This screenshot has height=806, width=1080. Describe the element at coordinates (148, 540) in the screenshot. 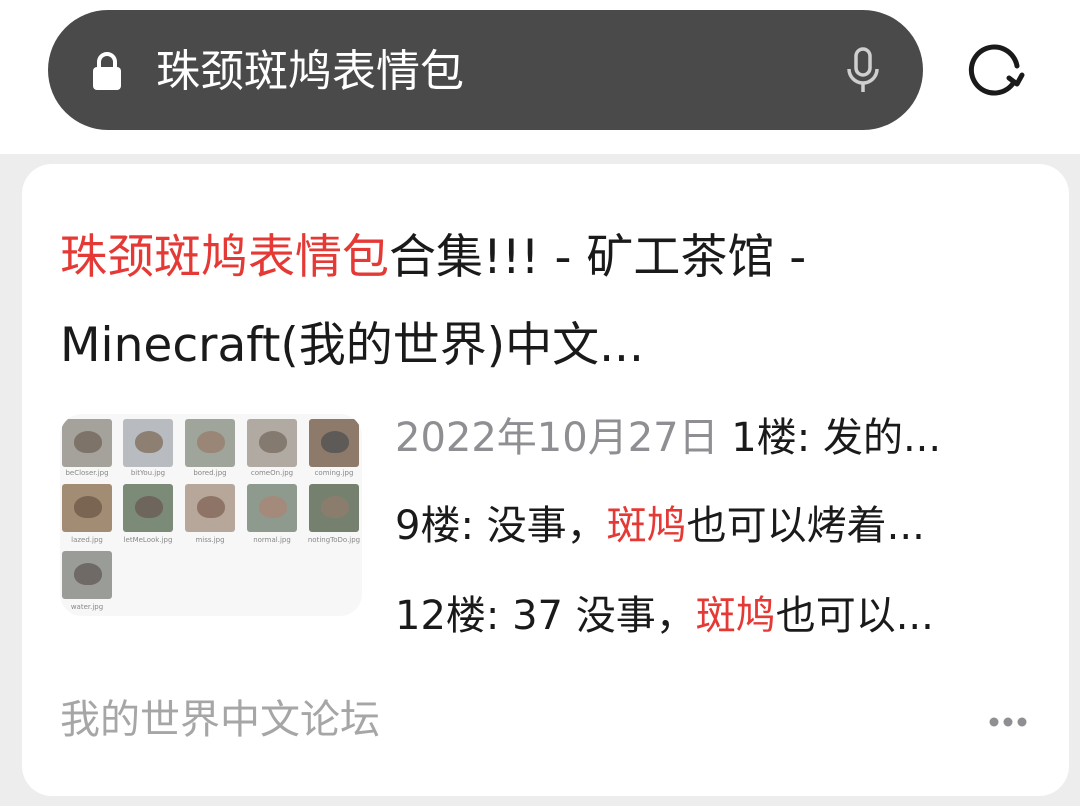

I see `thumbnail-label: letMeLook.jpg` at that location.